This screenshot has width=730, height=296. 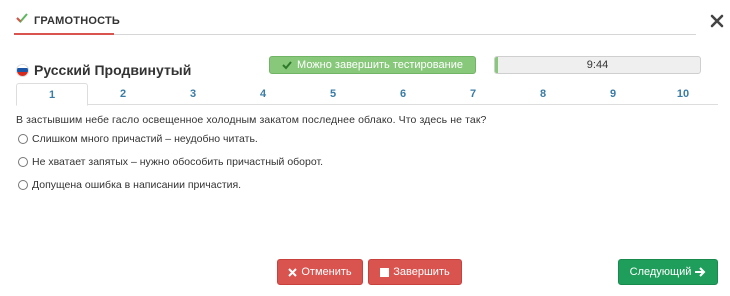 What do you see at coordinates (421, 272) in the screenshot?
I see `finish-label: Завершить` at bounding box center [421, 272].